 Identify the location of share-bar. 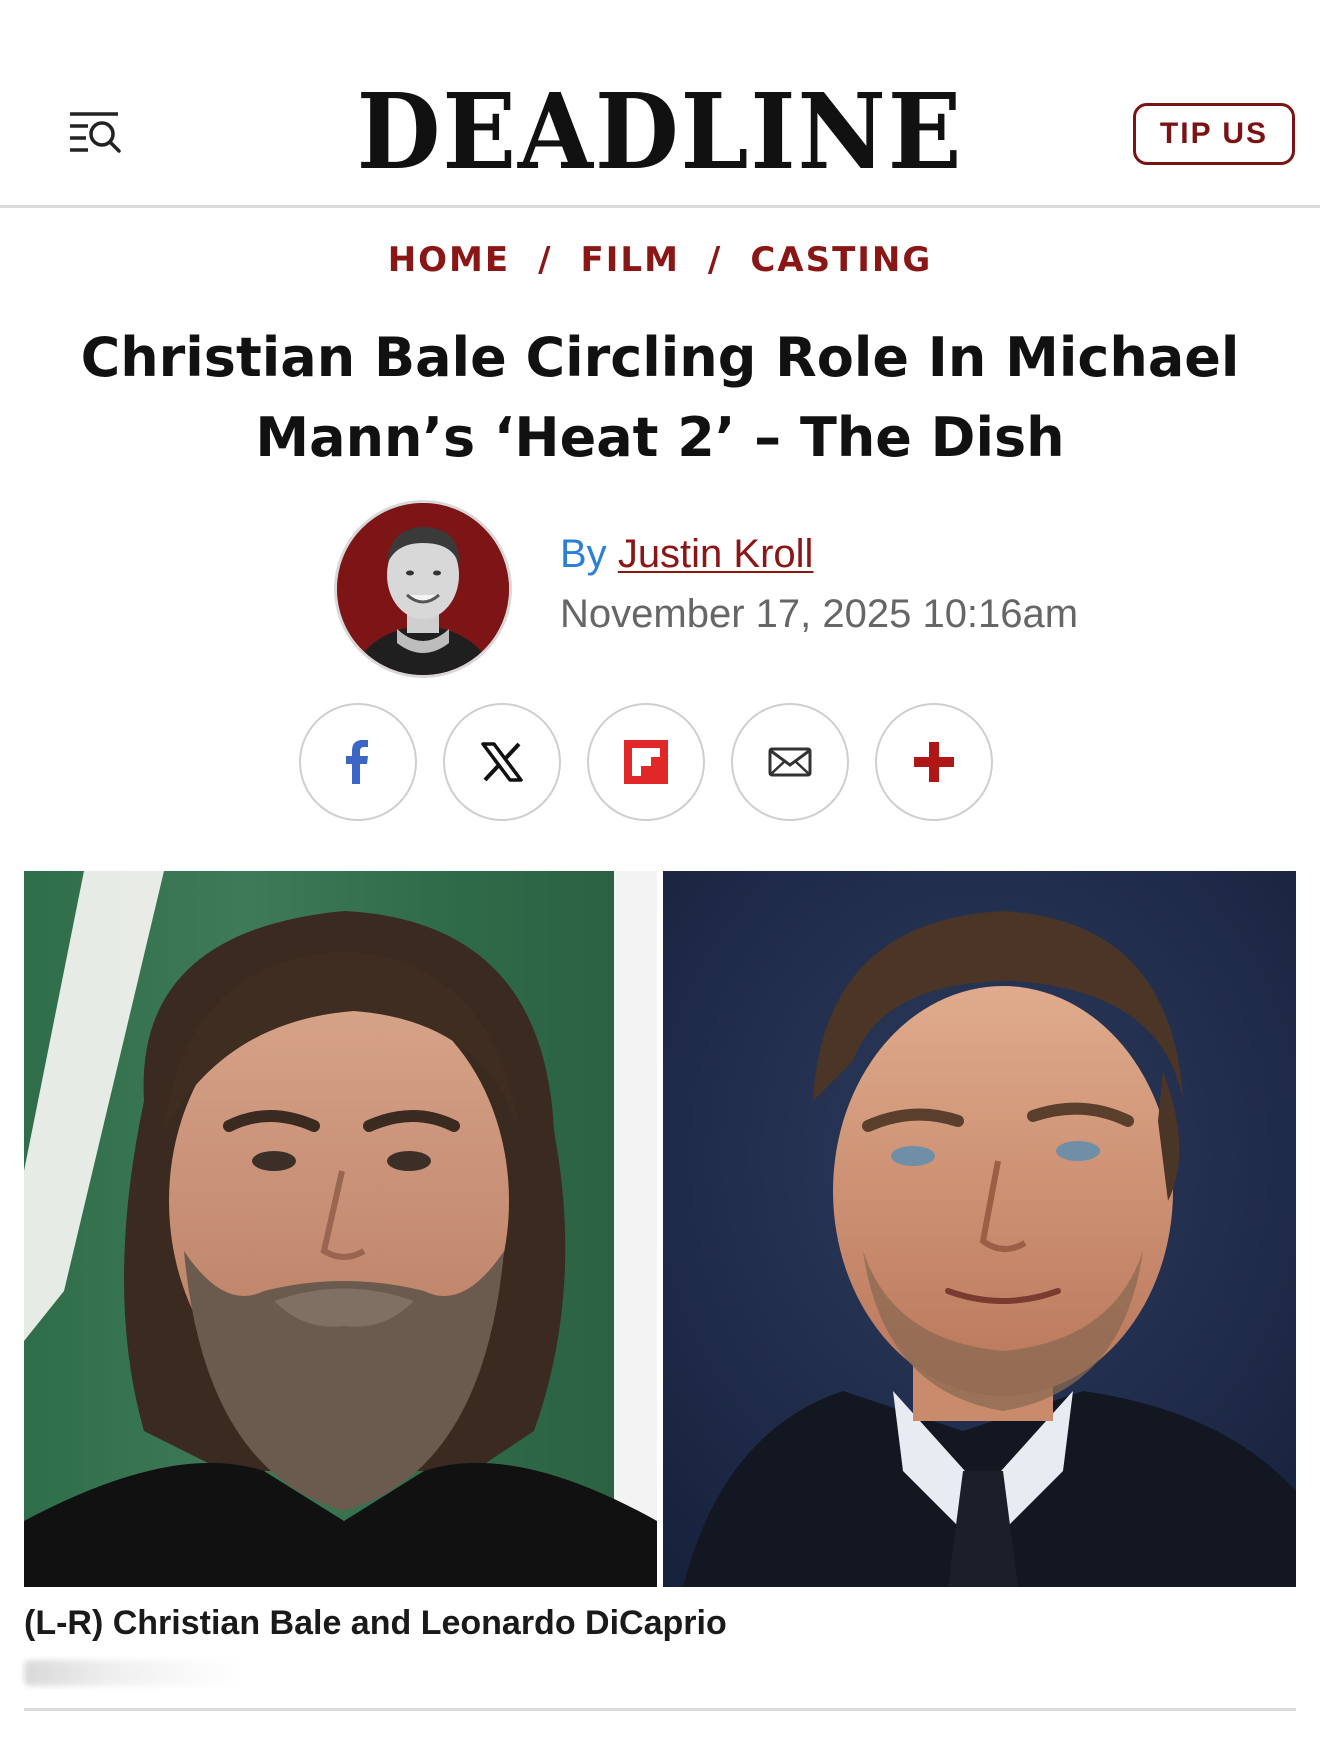
(649, 763).